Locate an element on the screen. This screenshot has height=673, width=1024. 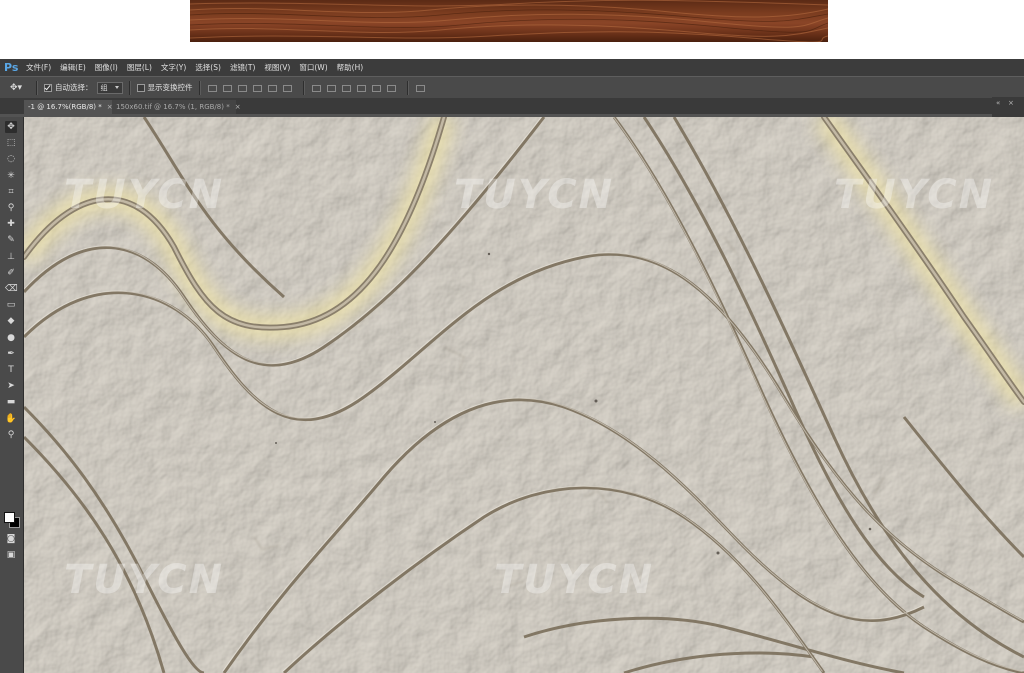
align-horizontal-centers-icon is located at coordinates (272, 87).